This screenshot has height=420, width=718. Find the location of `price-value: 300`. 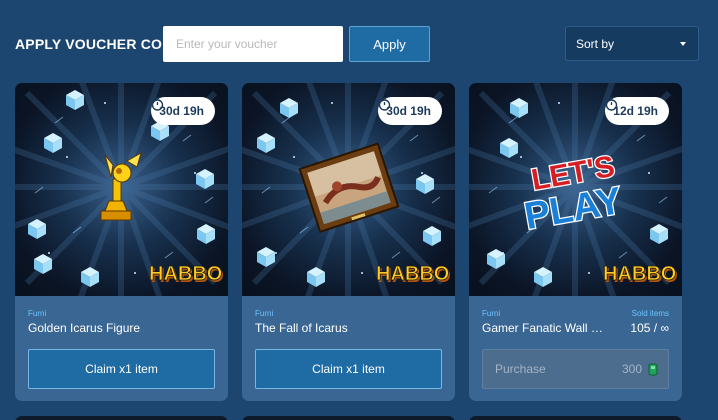

price-value: 300 is located at coordinates (631, 369).